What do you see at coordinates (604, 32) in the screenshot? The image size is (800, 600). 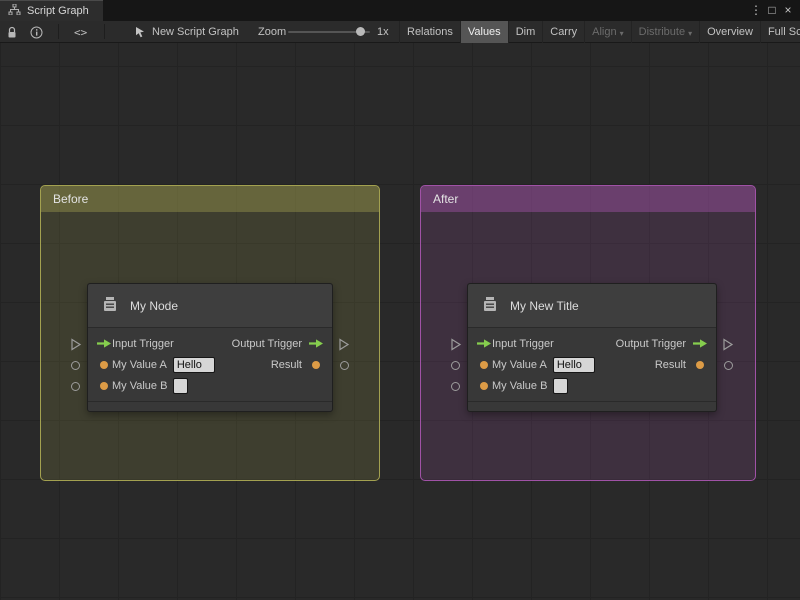 I see `align-label: Align` at bounding box center [604, 32].